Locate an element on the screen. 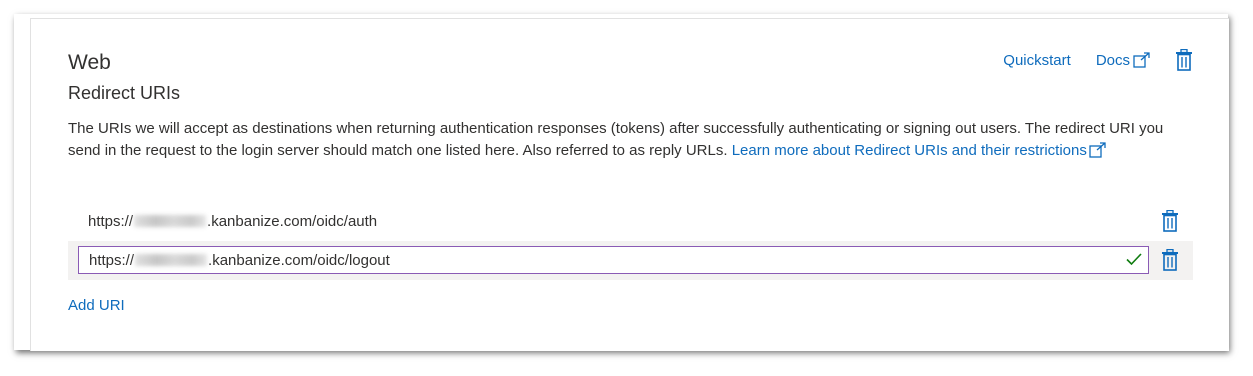 This screenshot has width=1253, height=376. checkmark-icon is located at coordinates (1134, 259).